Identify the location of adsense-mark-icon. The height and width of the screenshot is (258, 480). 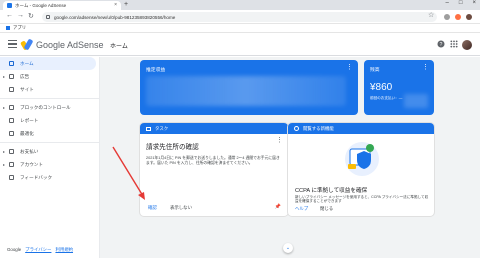
(27, 44).